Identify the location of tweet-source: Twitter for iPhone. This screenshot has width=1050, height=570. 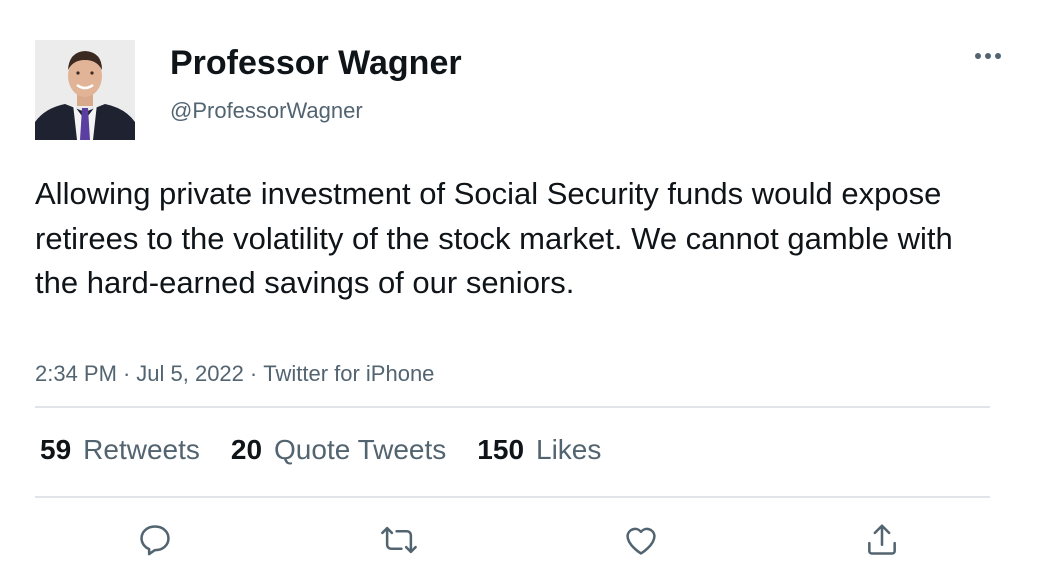
(348, 373).